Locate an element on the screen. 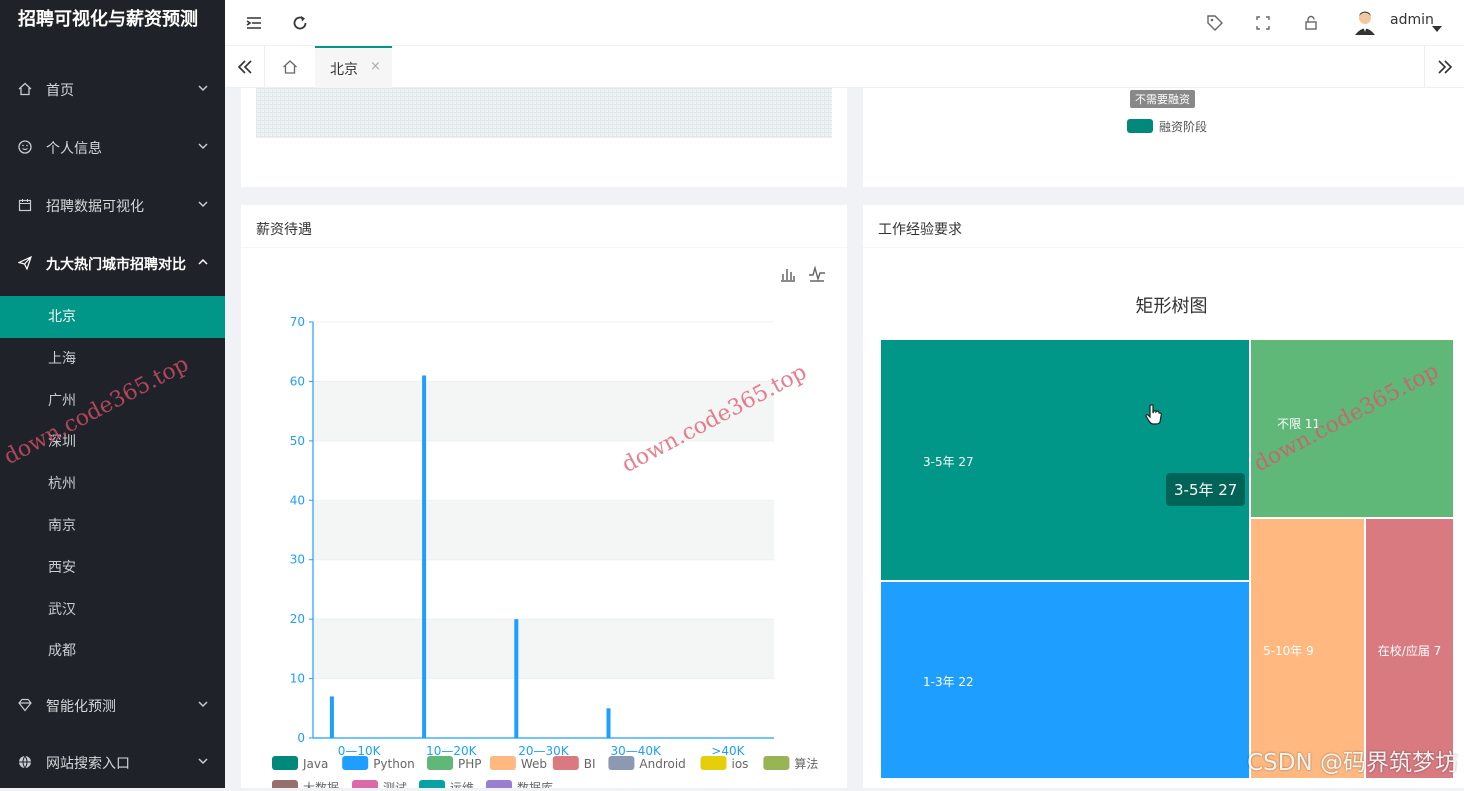 This screenshot has height=791, width=1464. treemap-node: 在校/应届 7 is located at coordinates (1409, 648).